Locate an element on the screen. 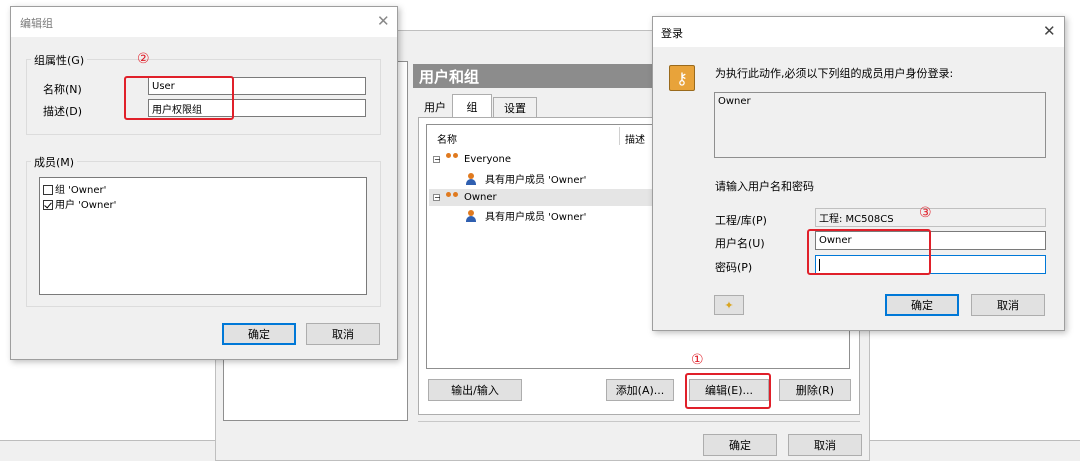  tab-groups-label: 组 is located at coordinates (472, 107).